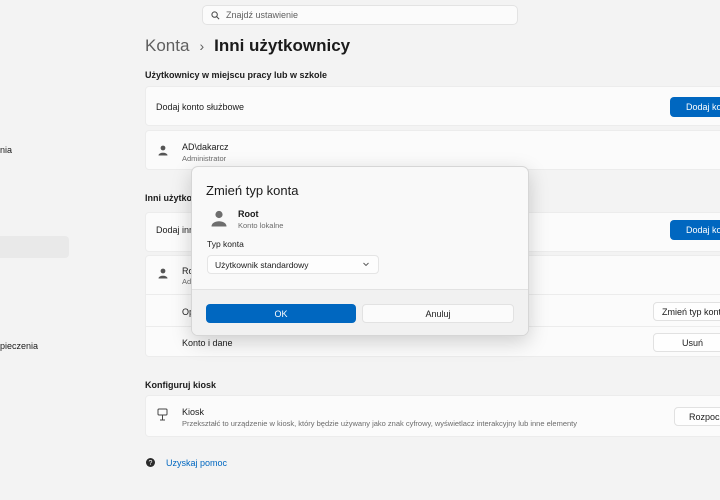 The height and width of the screenshot is (500, 720). Describe the element at coordinates (360, 312) in the screenshot. I see `dialog-footer: OK Anuluj` at that location.